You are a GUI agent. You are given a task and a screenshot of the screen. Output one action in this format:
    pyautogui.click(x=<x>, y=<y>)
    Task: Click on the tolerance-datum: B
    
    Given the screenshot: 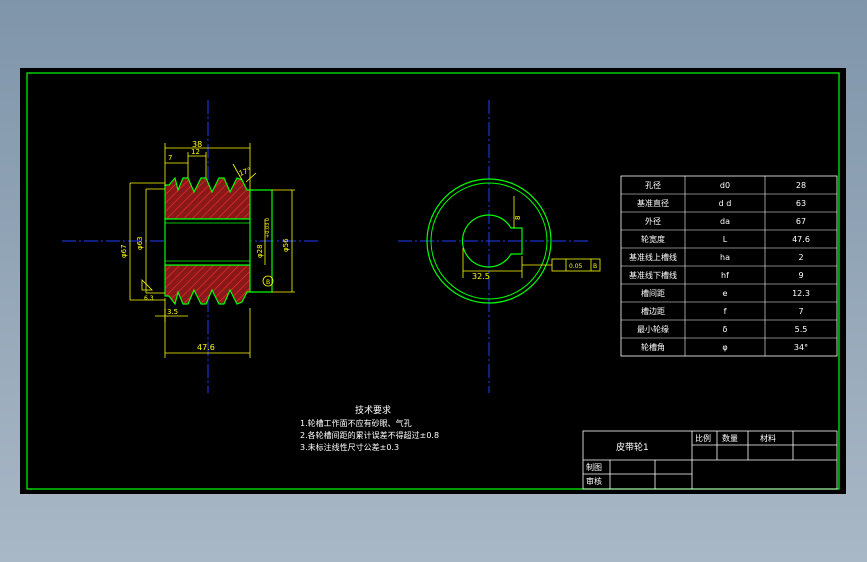 What is the action you would take?
    pyautogui.click(x=595, y=266)
    